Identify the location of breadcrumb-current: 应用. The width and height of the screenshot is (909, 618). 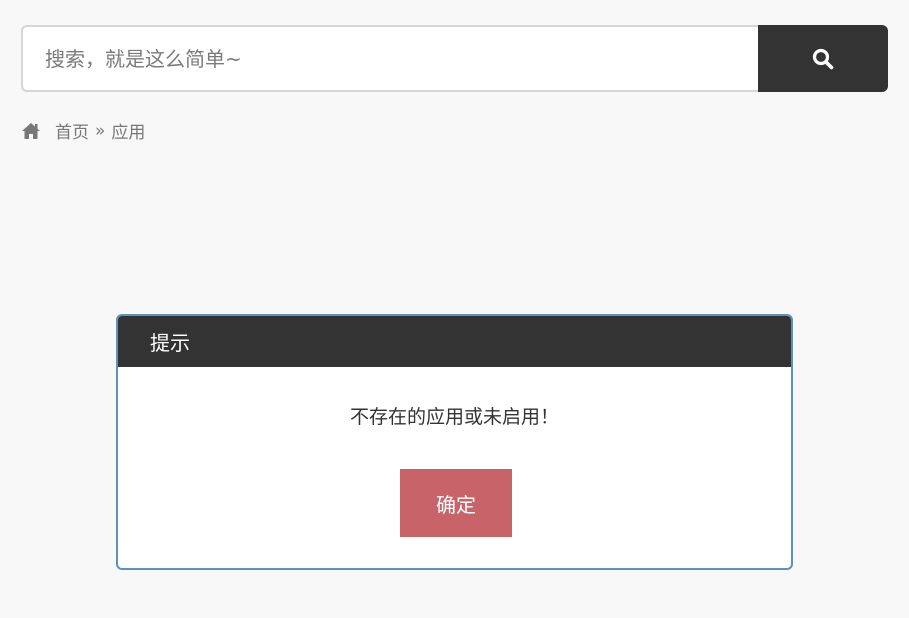
(128, 133).